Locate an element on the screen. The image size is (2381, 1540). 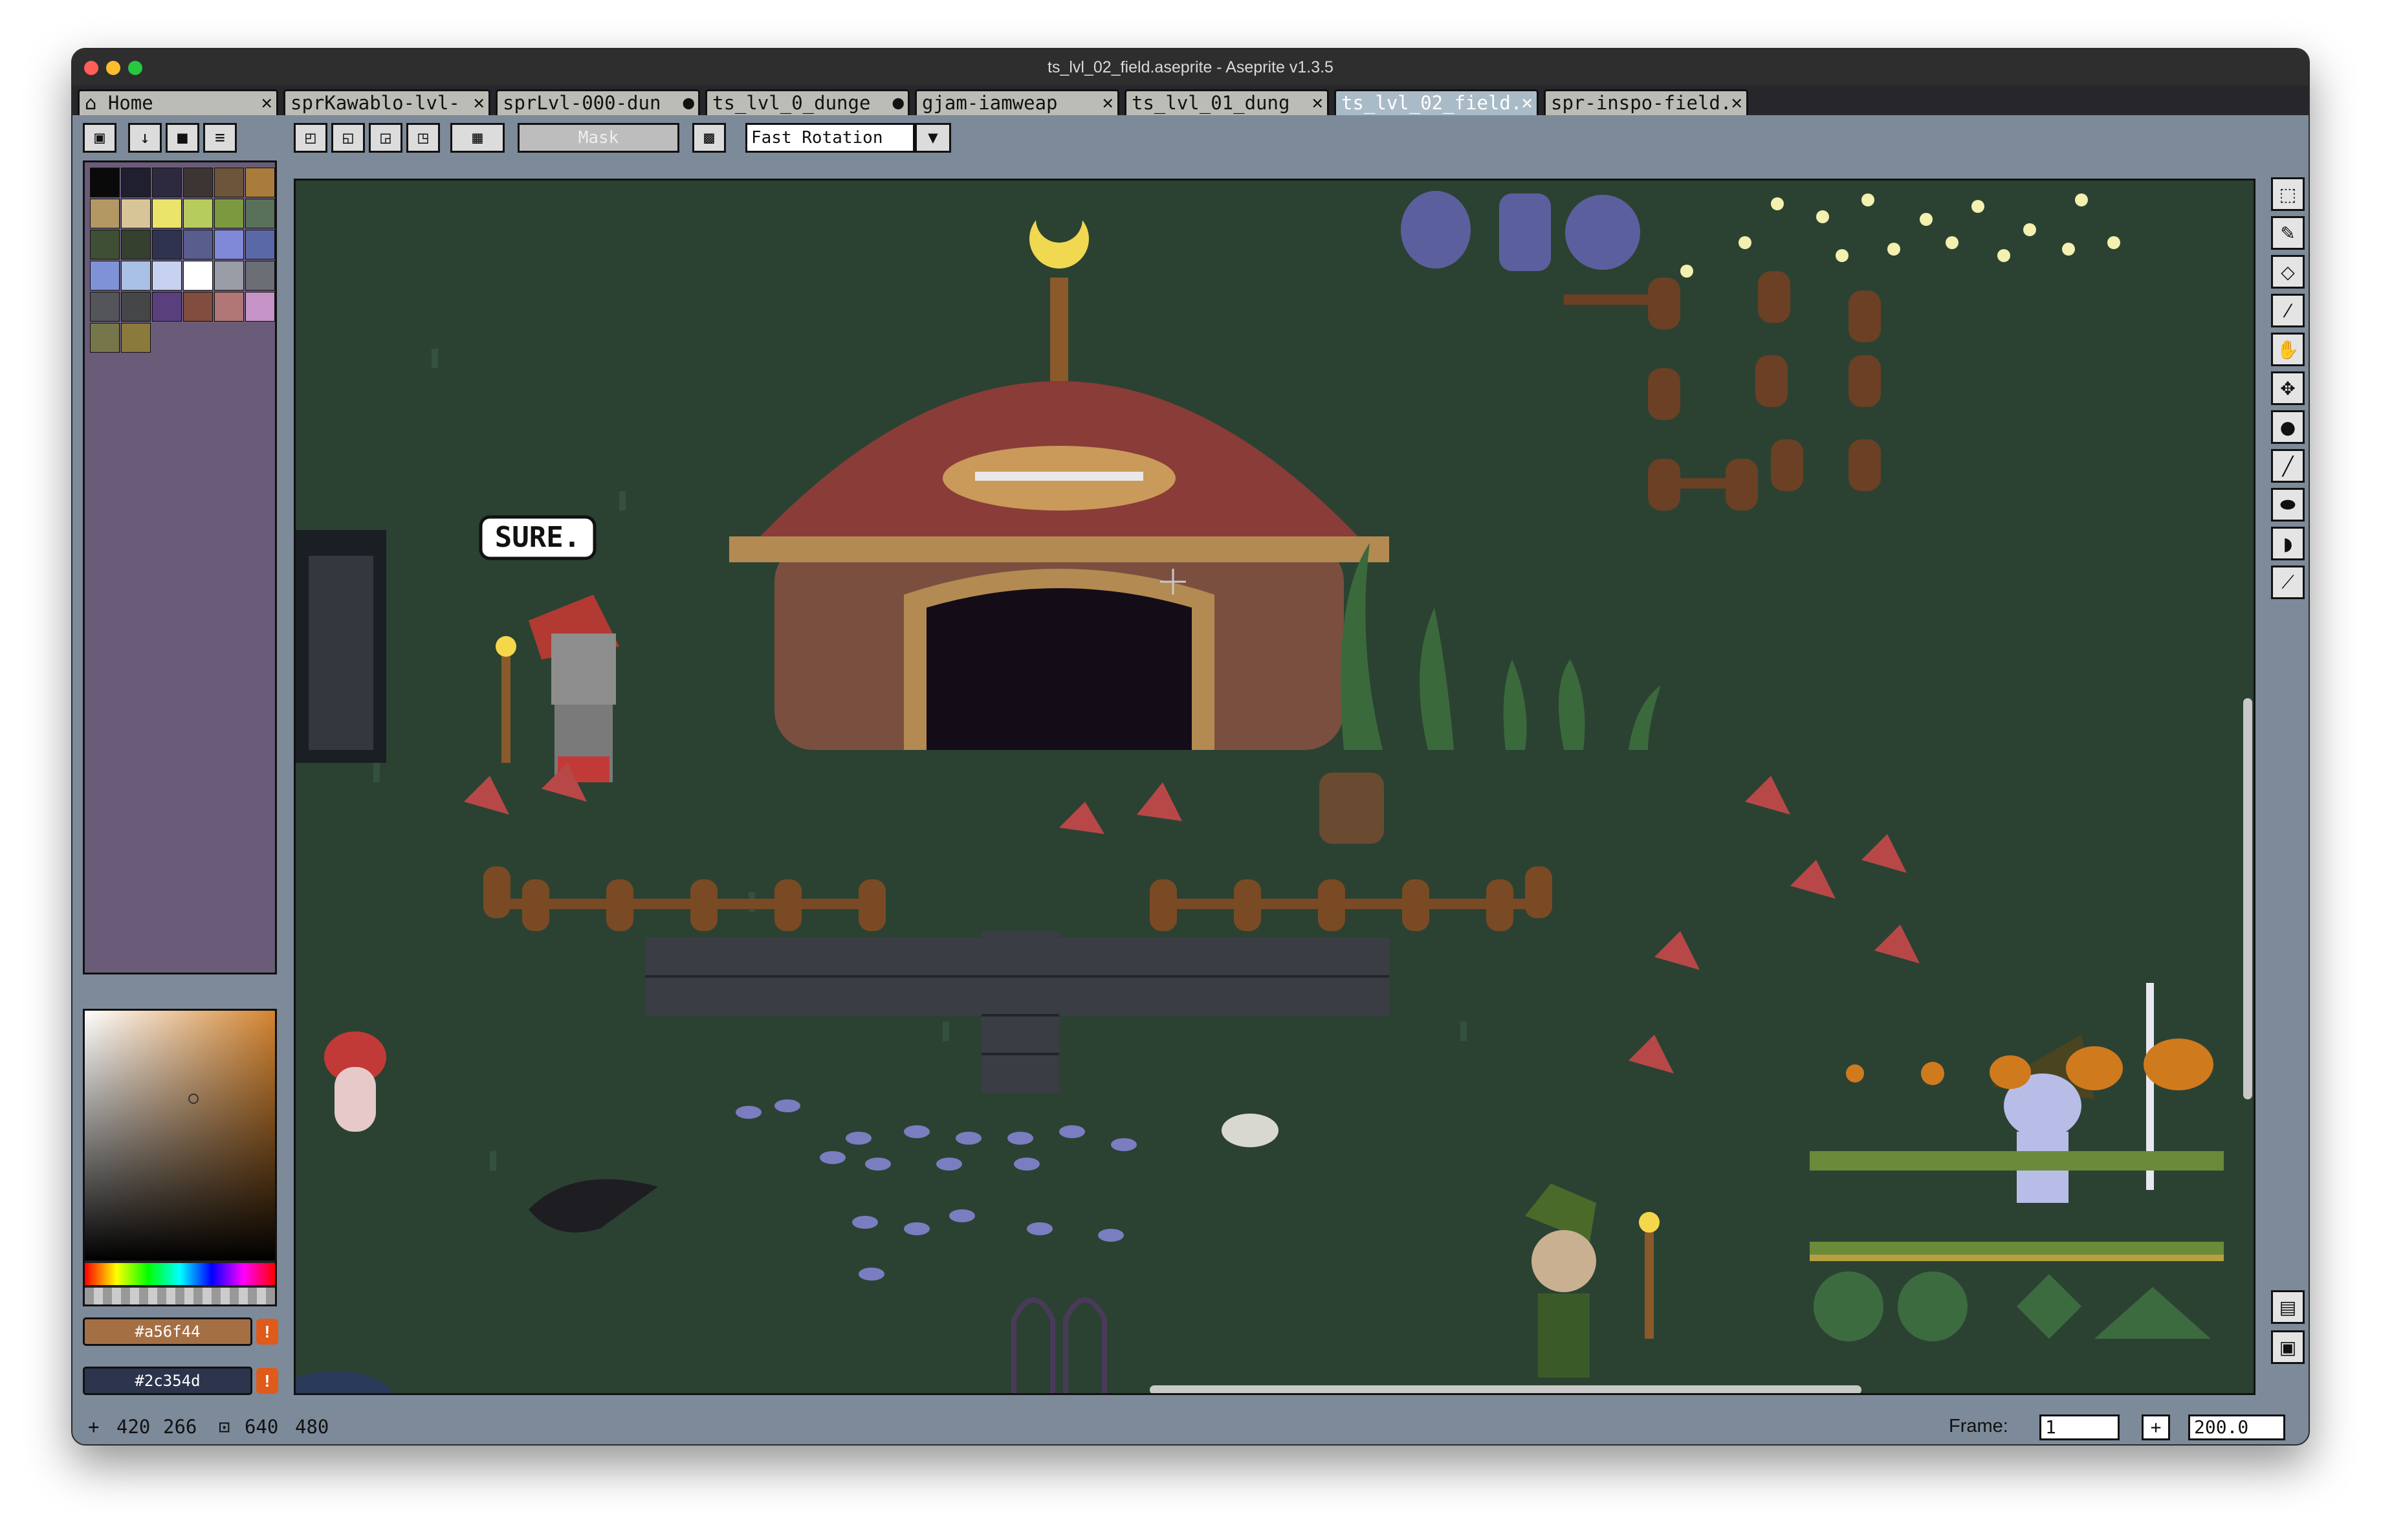
tab-home: ⌂ Home ✕ is located at coordinates (178, 102).